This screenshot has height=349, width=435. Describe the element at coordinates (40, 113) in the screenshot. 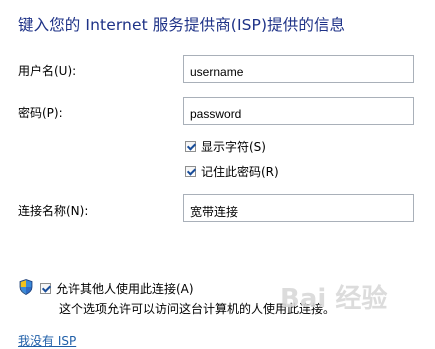

I see `password-label: 密码(P):` at that location.